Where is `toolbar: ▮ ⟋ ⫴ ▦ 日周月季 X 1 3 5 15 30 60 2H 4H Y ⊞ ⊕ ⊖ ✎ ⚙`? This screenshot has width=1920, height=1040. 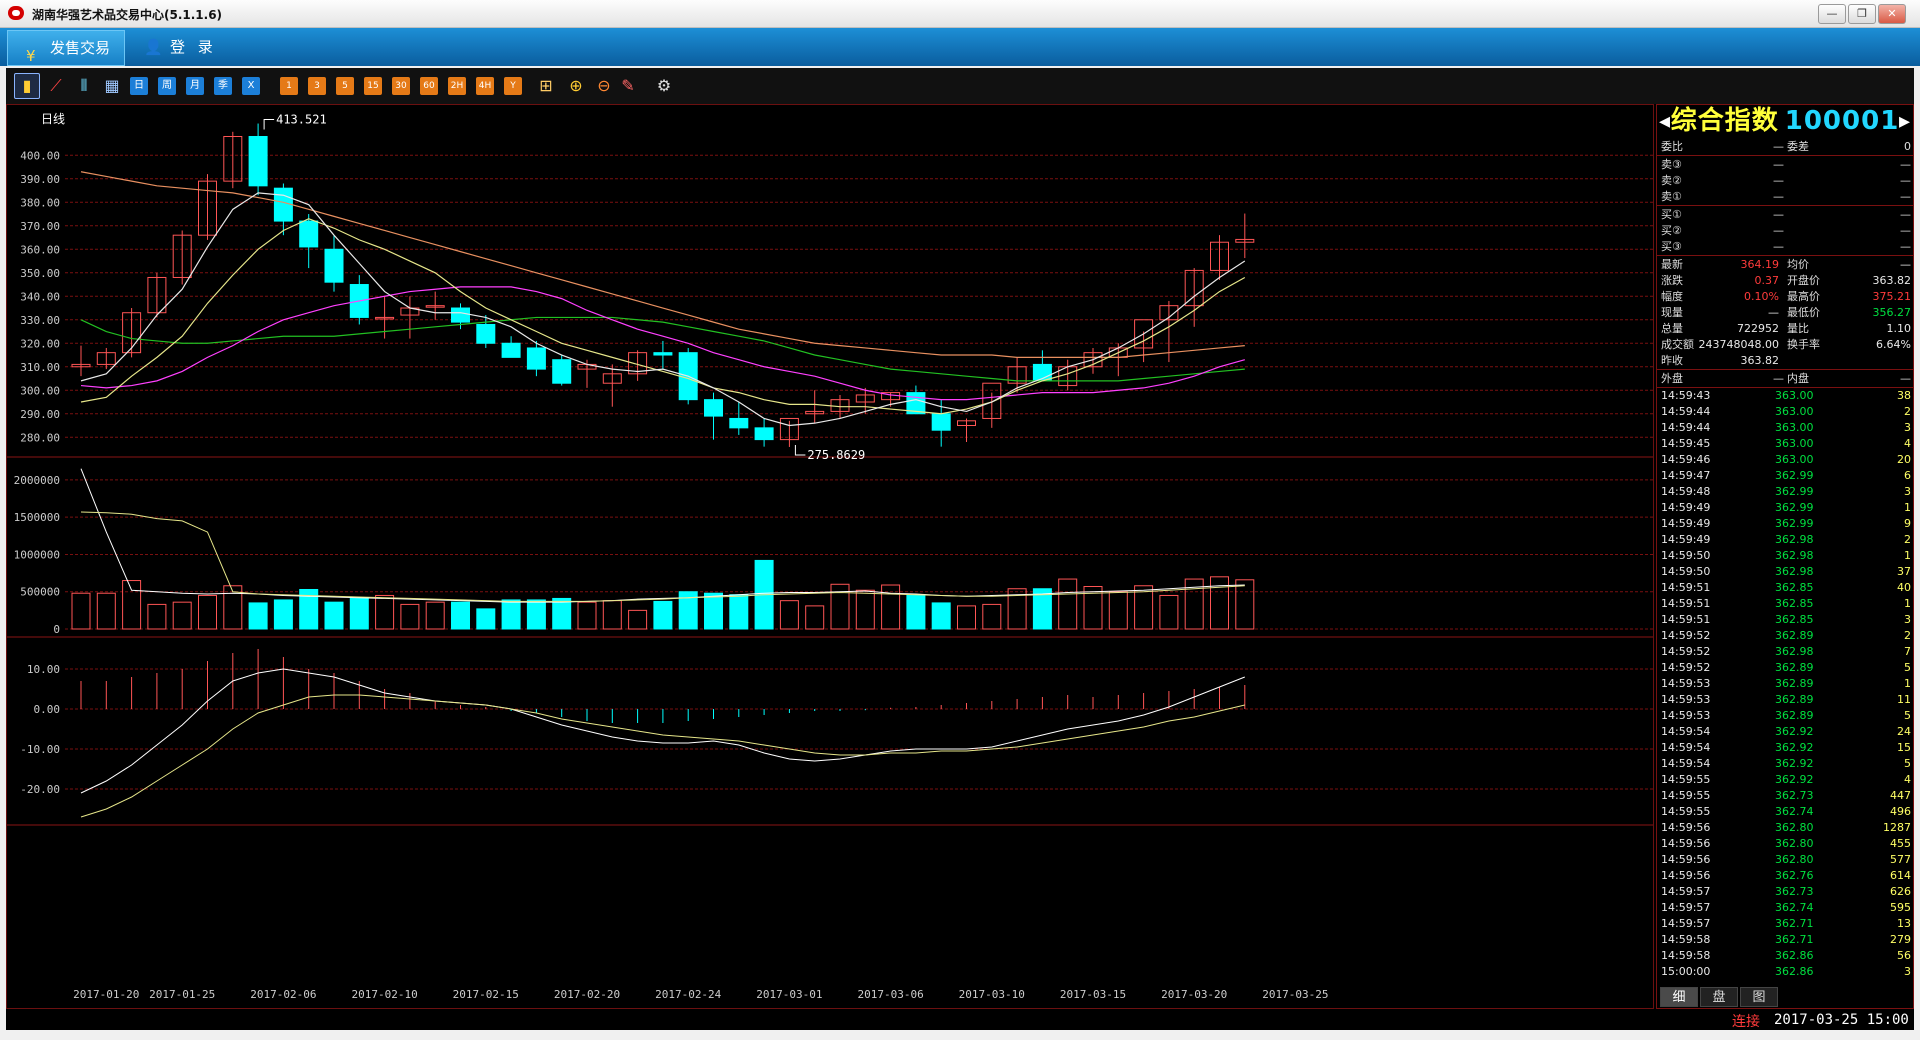 toolbar: ▮ ⟋ ⫴ ▦ 日周月季 X 1 3 5 15 30 60 2H 4H Y ⊞ ⊕ ⊖ ✎ ⚙ is located at coordinates (960, 86).